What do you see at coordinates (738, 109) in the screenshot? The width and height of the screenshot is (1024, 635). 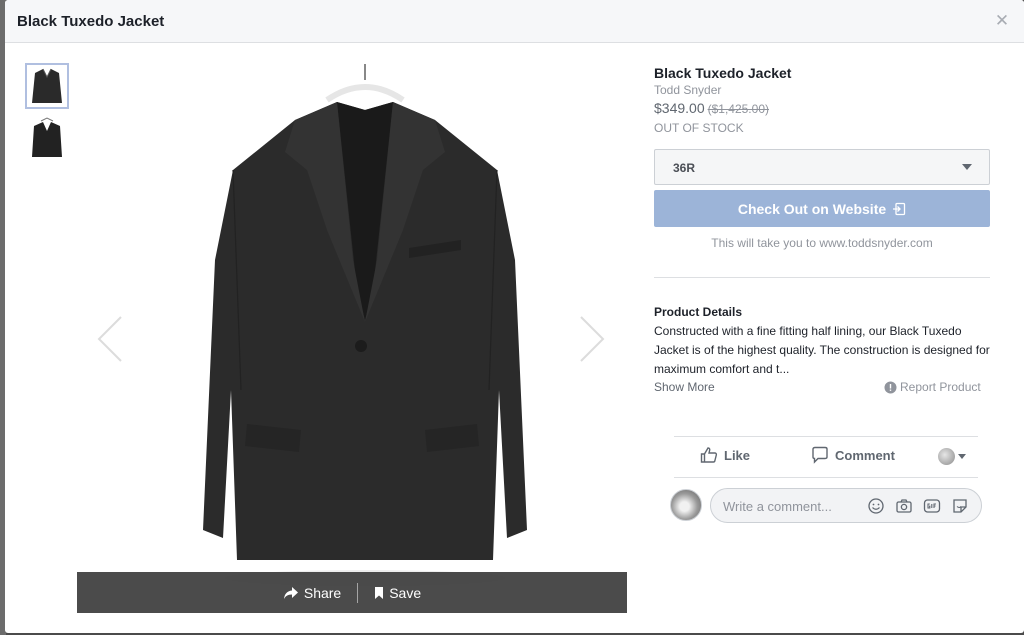 I see `original-price: ($1,425.00)` at bounding box center [738, 109].